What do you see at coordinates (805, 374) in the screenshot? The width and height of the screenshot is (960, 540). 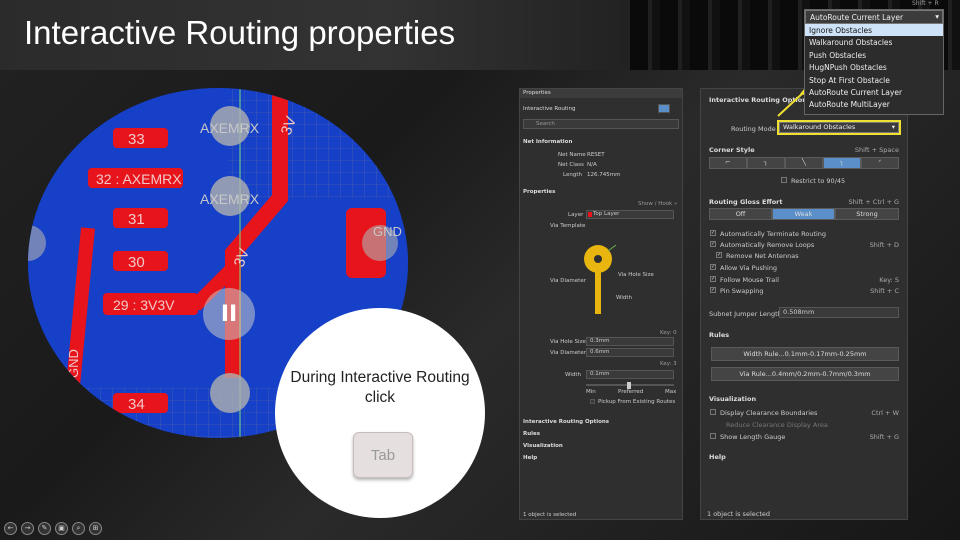 I see `via-rule-button: Via Rule...0.4mm/0.2mm-0.7mm/0.3mm` at bounding box center [805, 374].